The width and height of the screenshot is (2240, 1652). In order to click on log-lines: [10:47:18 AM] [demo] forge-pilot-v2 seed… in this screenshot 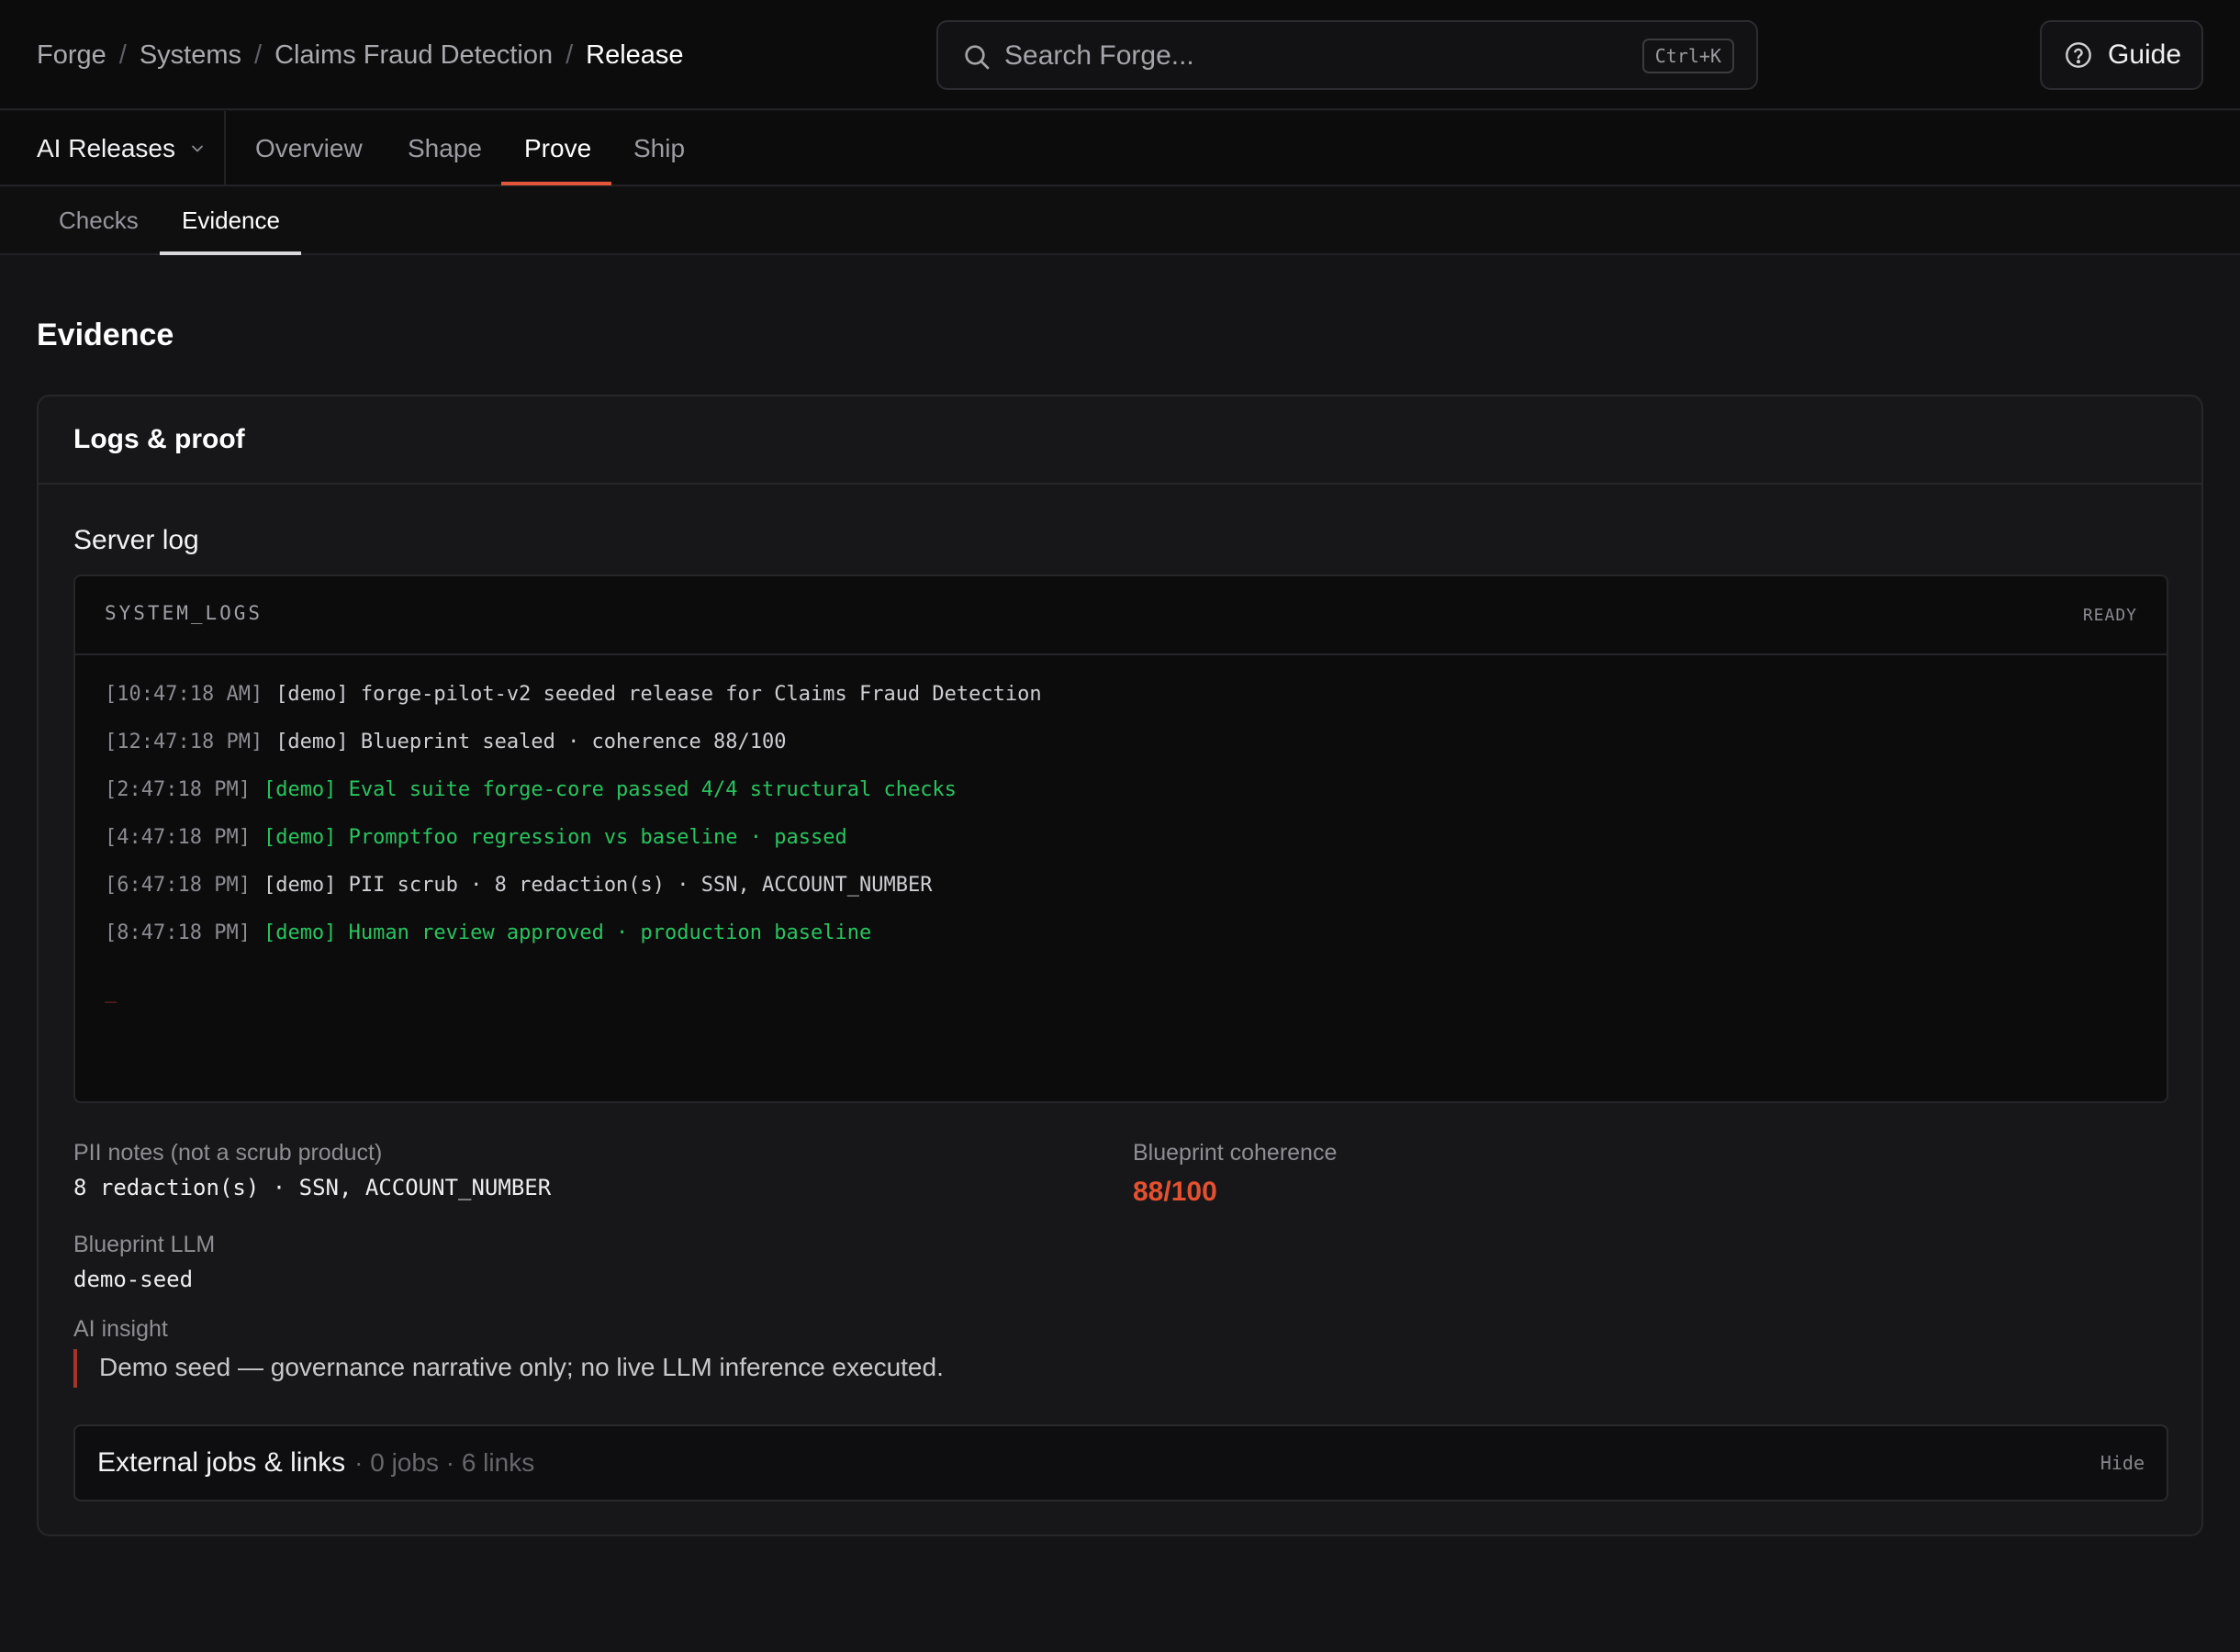, I will do `click(573, 826)`.